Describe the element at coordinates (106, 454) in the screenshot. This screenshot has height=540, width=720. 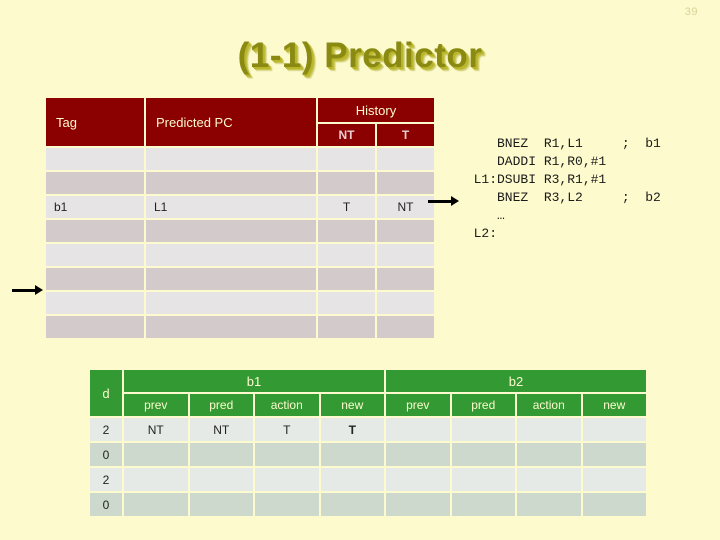
I see `cell-d: 0` at that location.